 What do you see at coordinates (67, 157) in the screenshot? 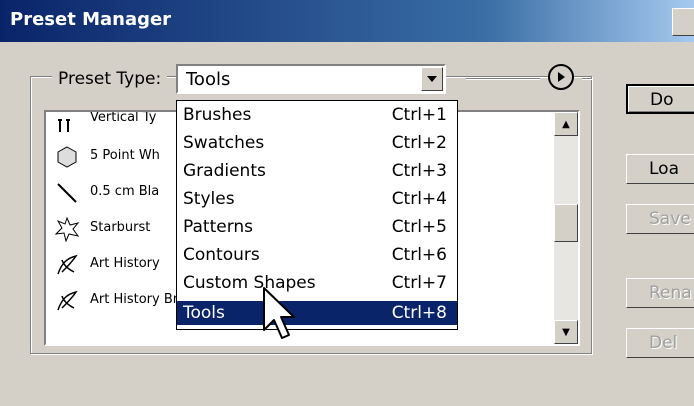
I see `hexagon-icon` at bounding box center [67, 157].